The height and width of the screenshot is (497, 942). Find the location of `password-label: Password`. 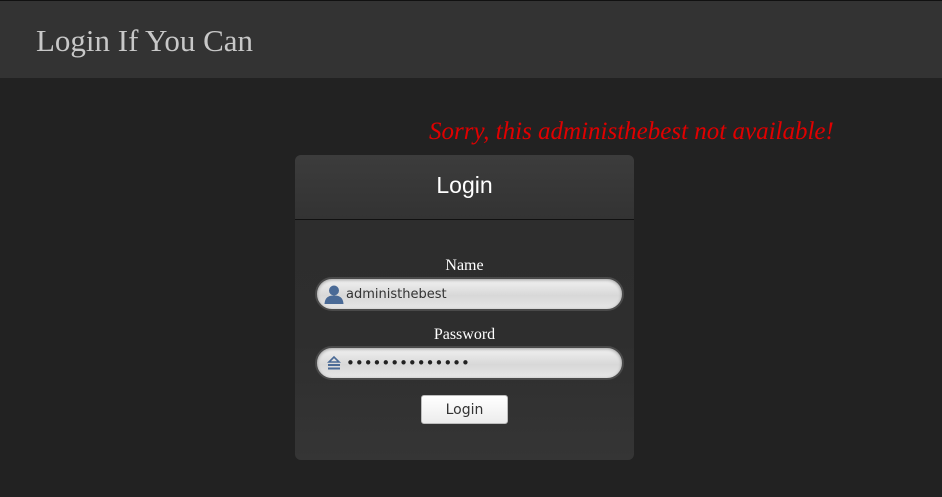

password-label: Password is located at coordinates (464, 334).